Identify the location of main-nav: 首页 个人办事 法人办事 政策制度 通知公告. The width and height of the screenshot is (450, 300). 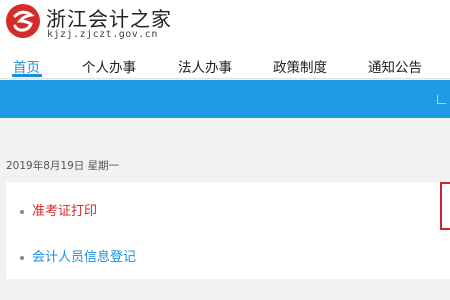
(225, 63).